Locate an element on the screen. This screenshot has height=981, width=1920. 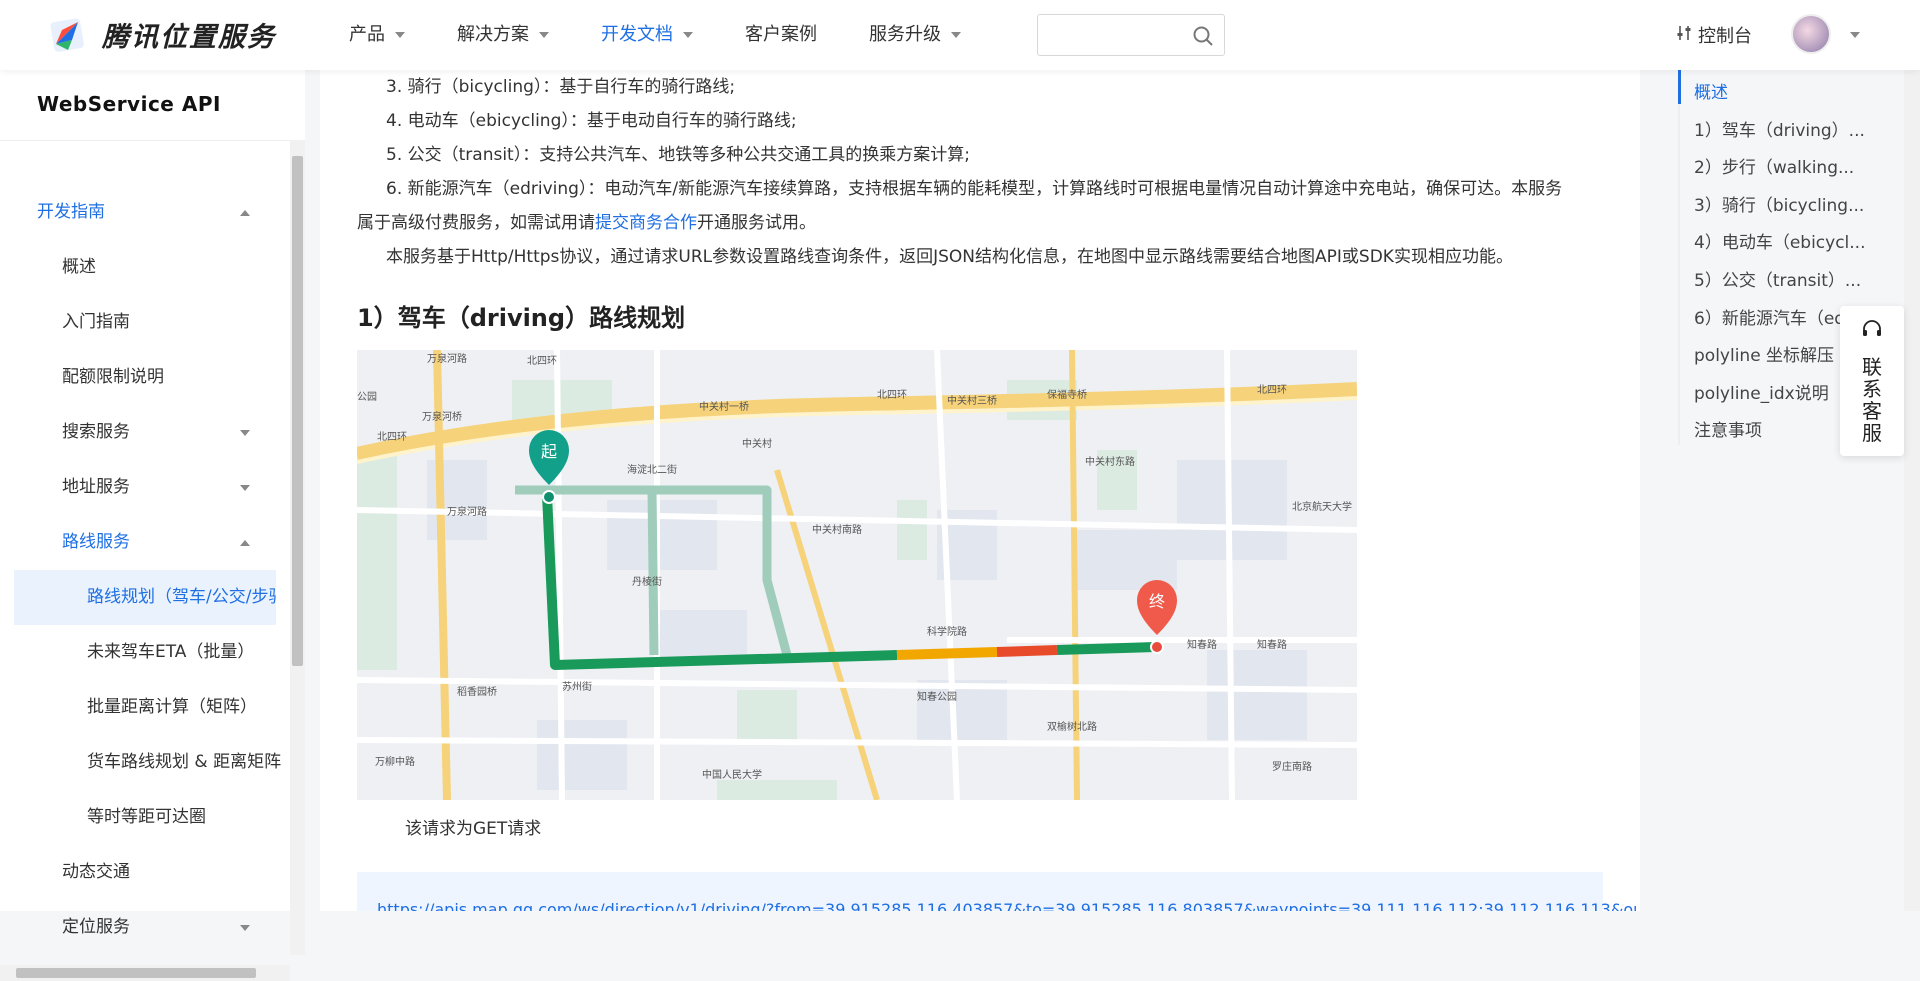
nav-item-label: 客户案例 is located at coordinates (781, 34).